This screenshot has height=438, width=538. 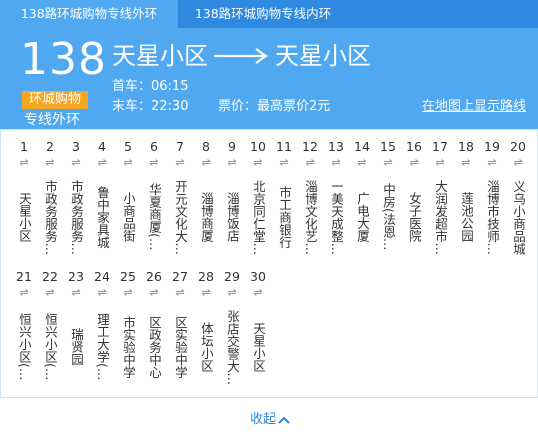 I want to click on stop-index: 21, so click(x=24, y=276).